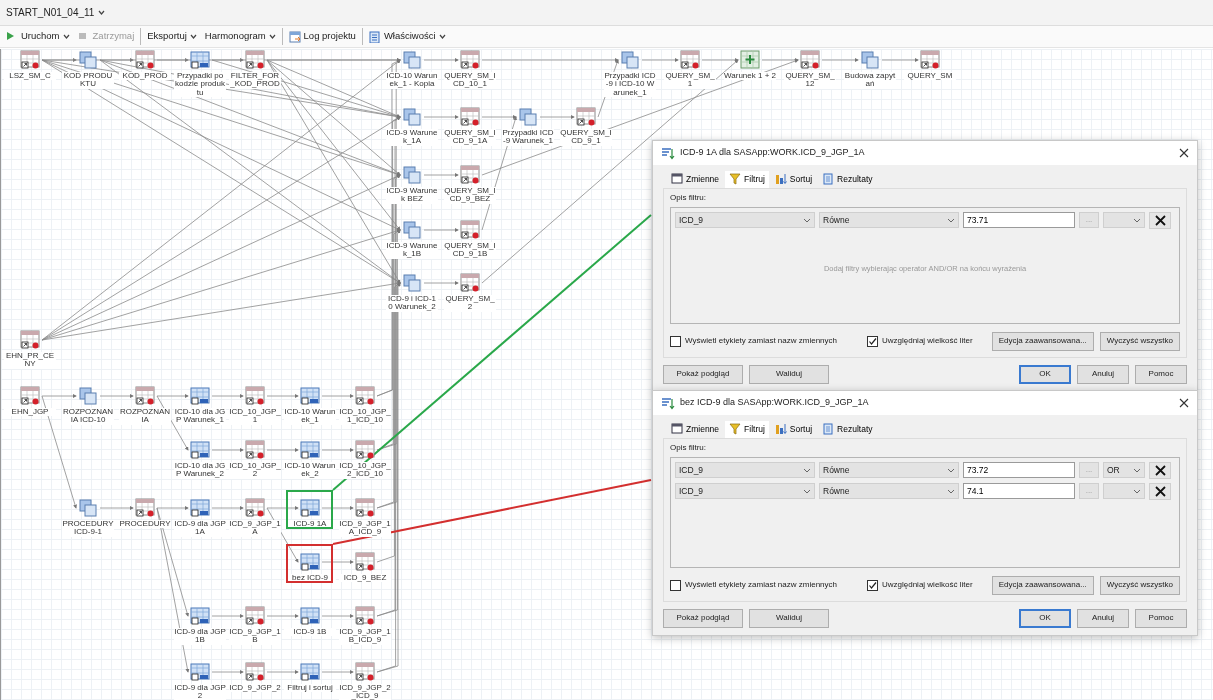 The height and width of the screenshot is (700, 1213). Describe the element at coordinates (412, 250) in the screenshot. I see `node-label: ICD-9 Warunek_1B` at that location.